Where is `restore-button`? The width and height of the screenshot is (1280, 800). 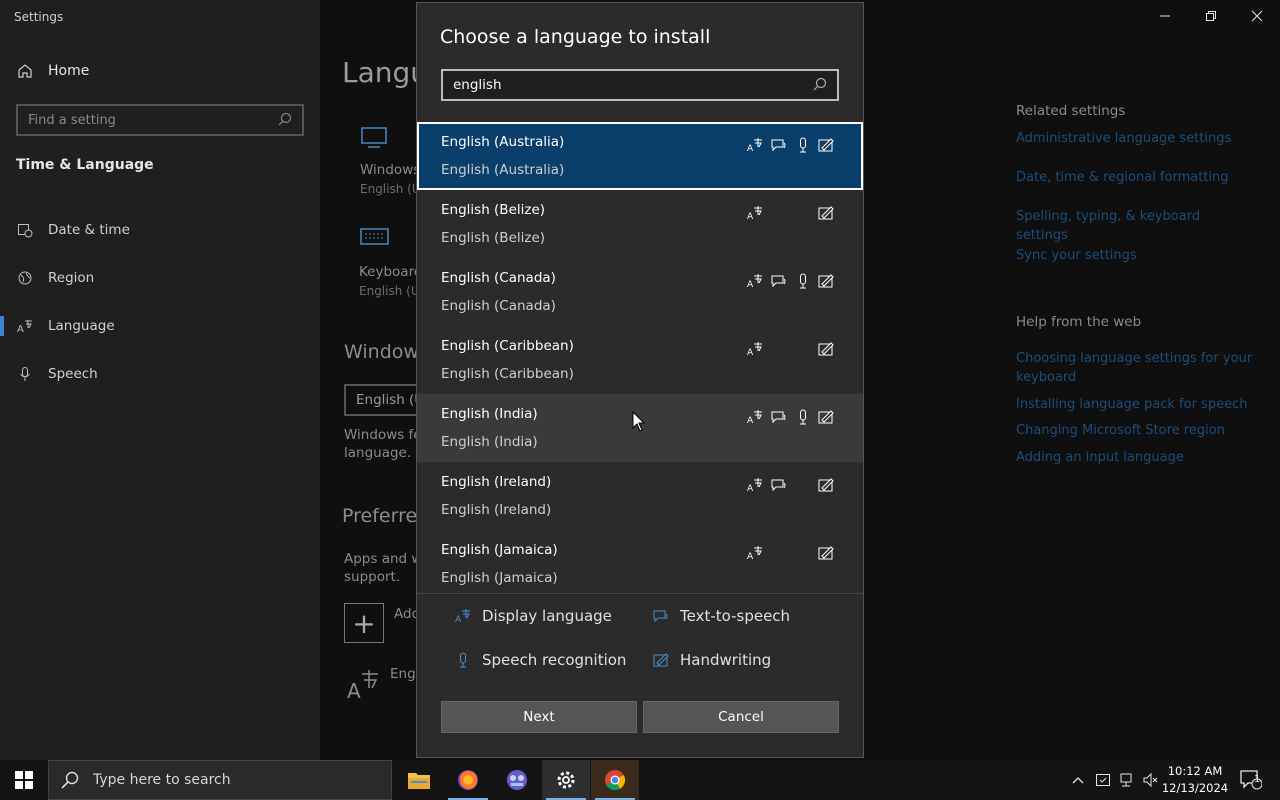 restore-button is located at coordinates (1211, 16).